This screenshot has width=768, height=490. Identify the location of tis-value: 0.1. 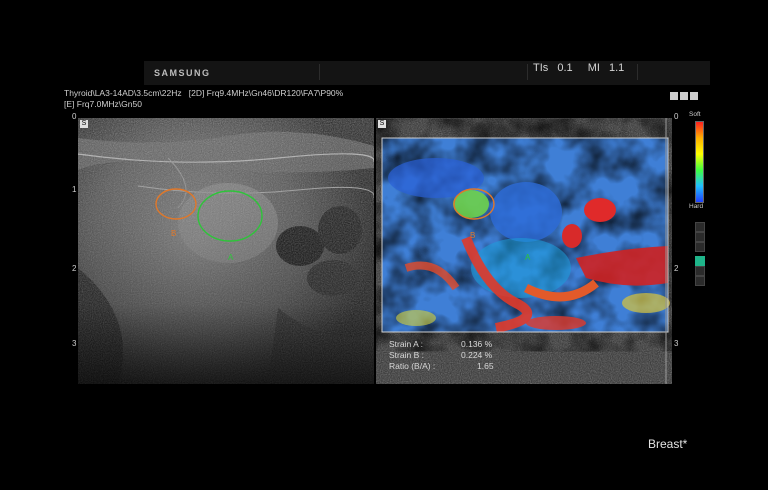
(565, 68).